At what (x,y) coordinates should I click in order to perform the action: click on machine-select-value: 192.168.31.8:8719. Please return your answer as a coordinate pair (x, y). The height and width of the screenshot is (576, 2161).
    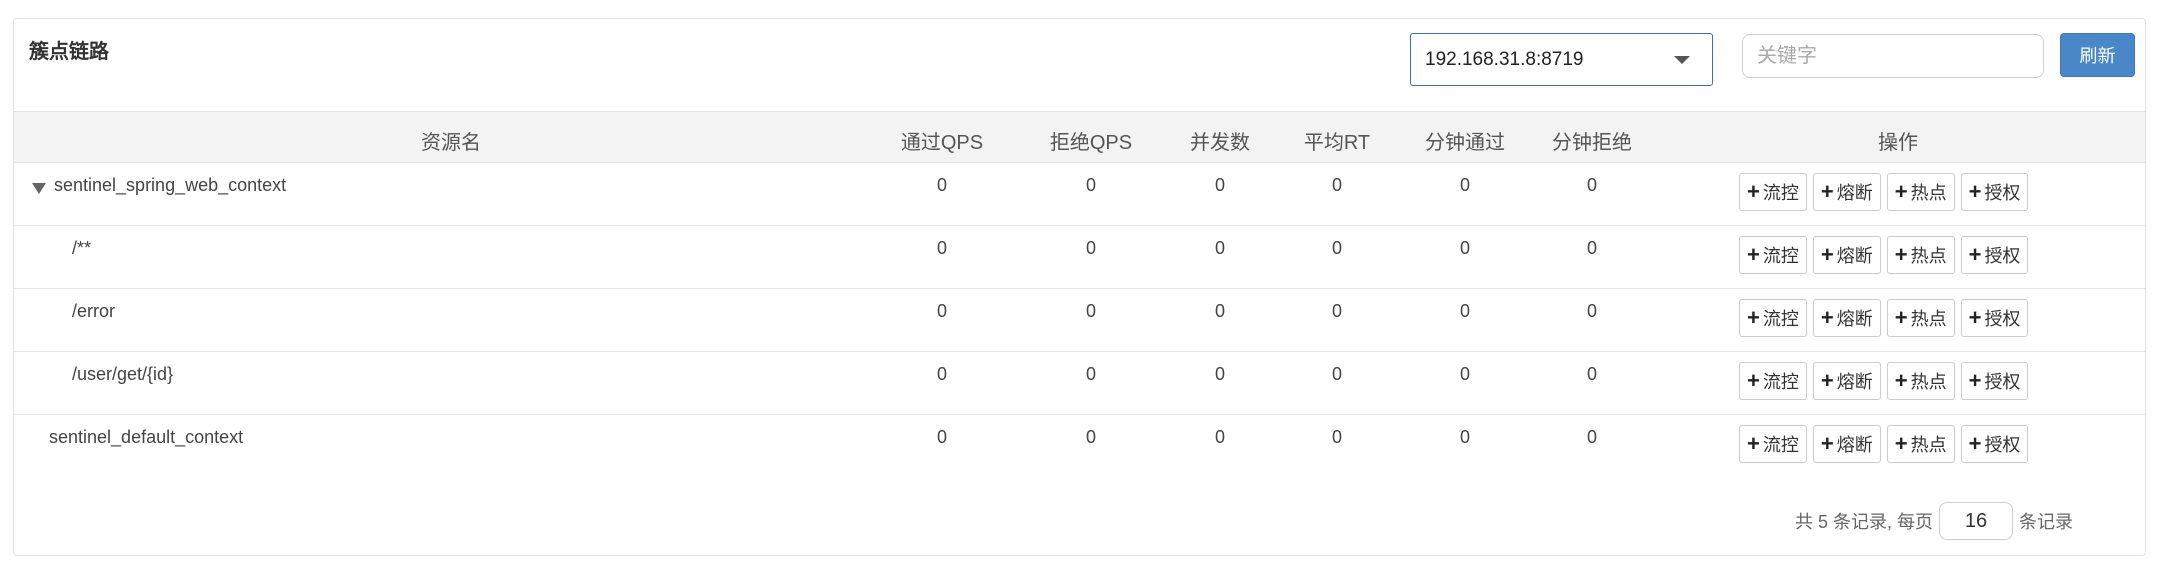
    Looking at the image, I should click on (1504, 59).